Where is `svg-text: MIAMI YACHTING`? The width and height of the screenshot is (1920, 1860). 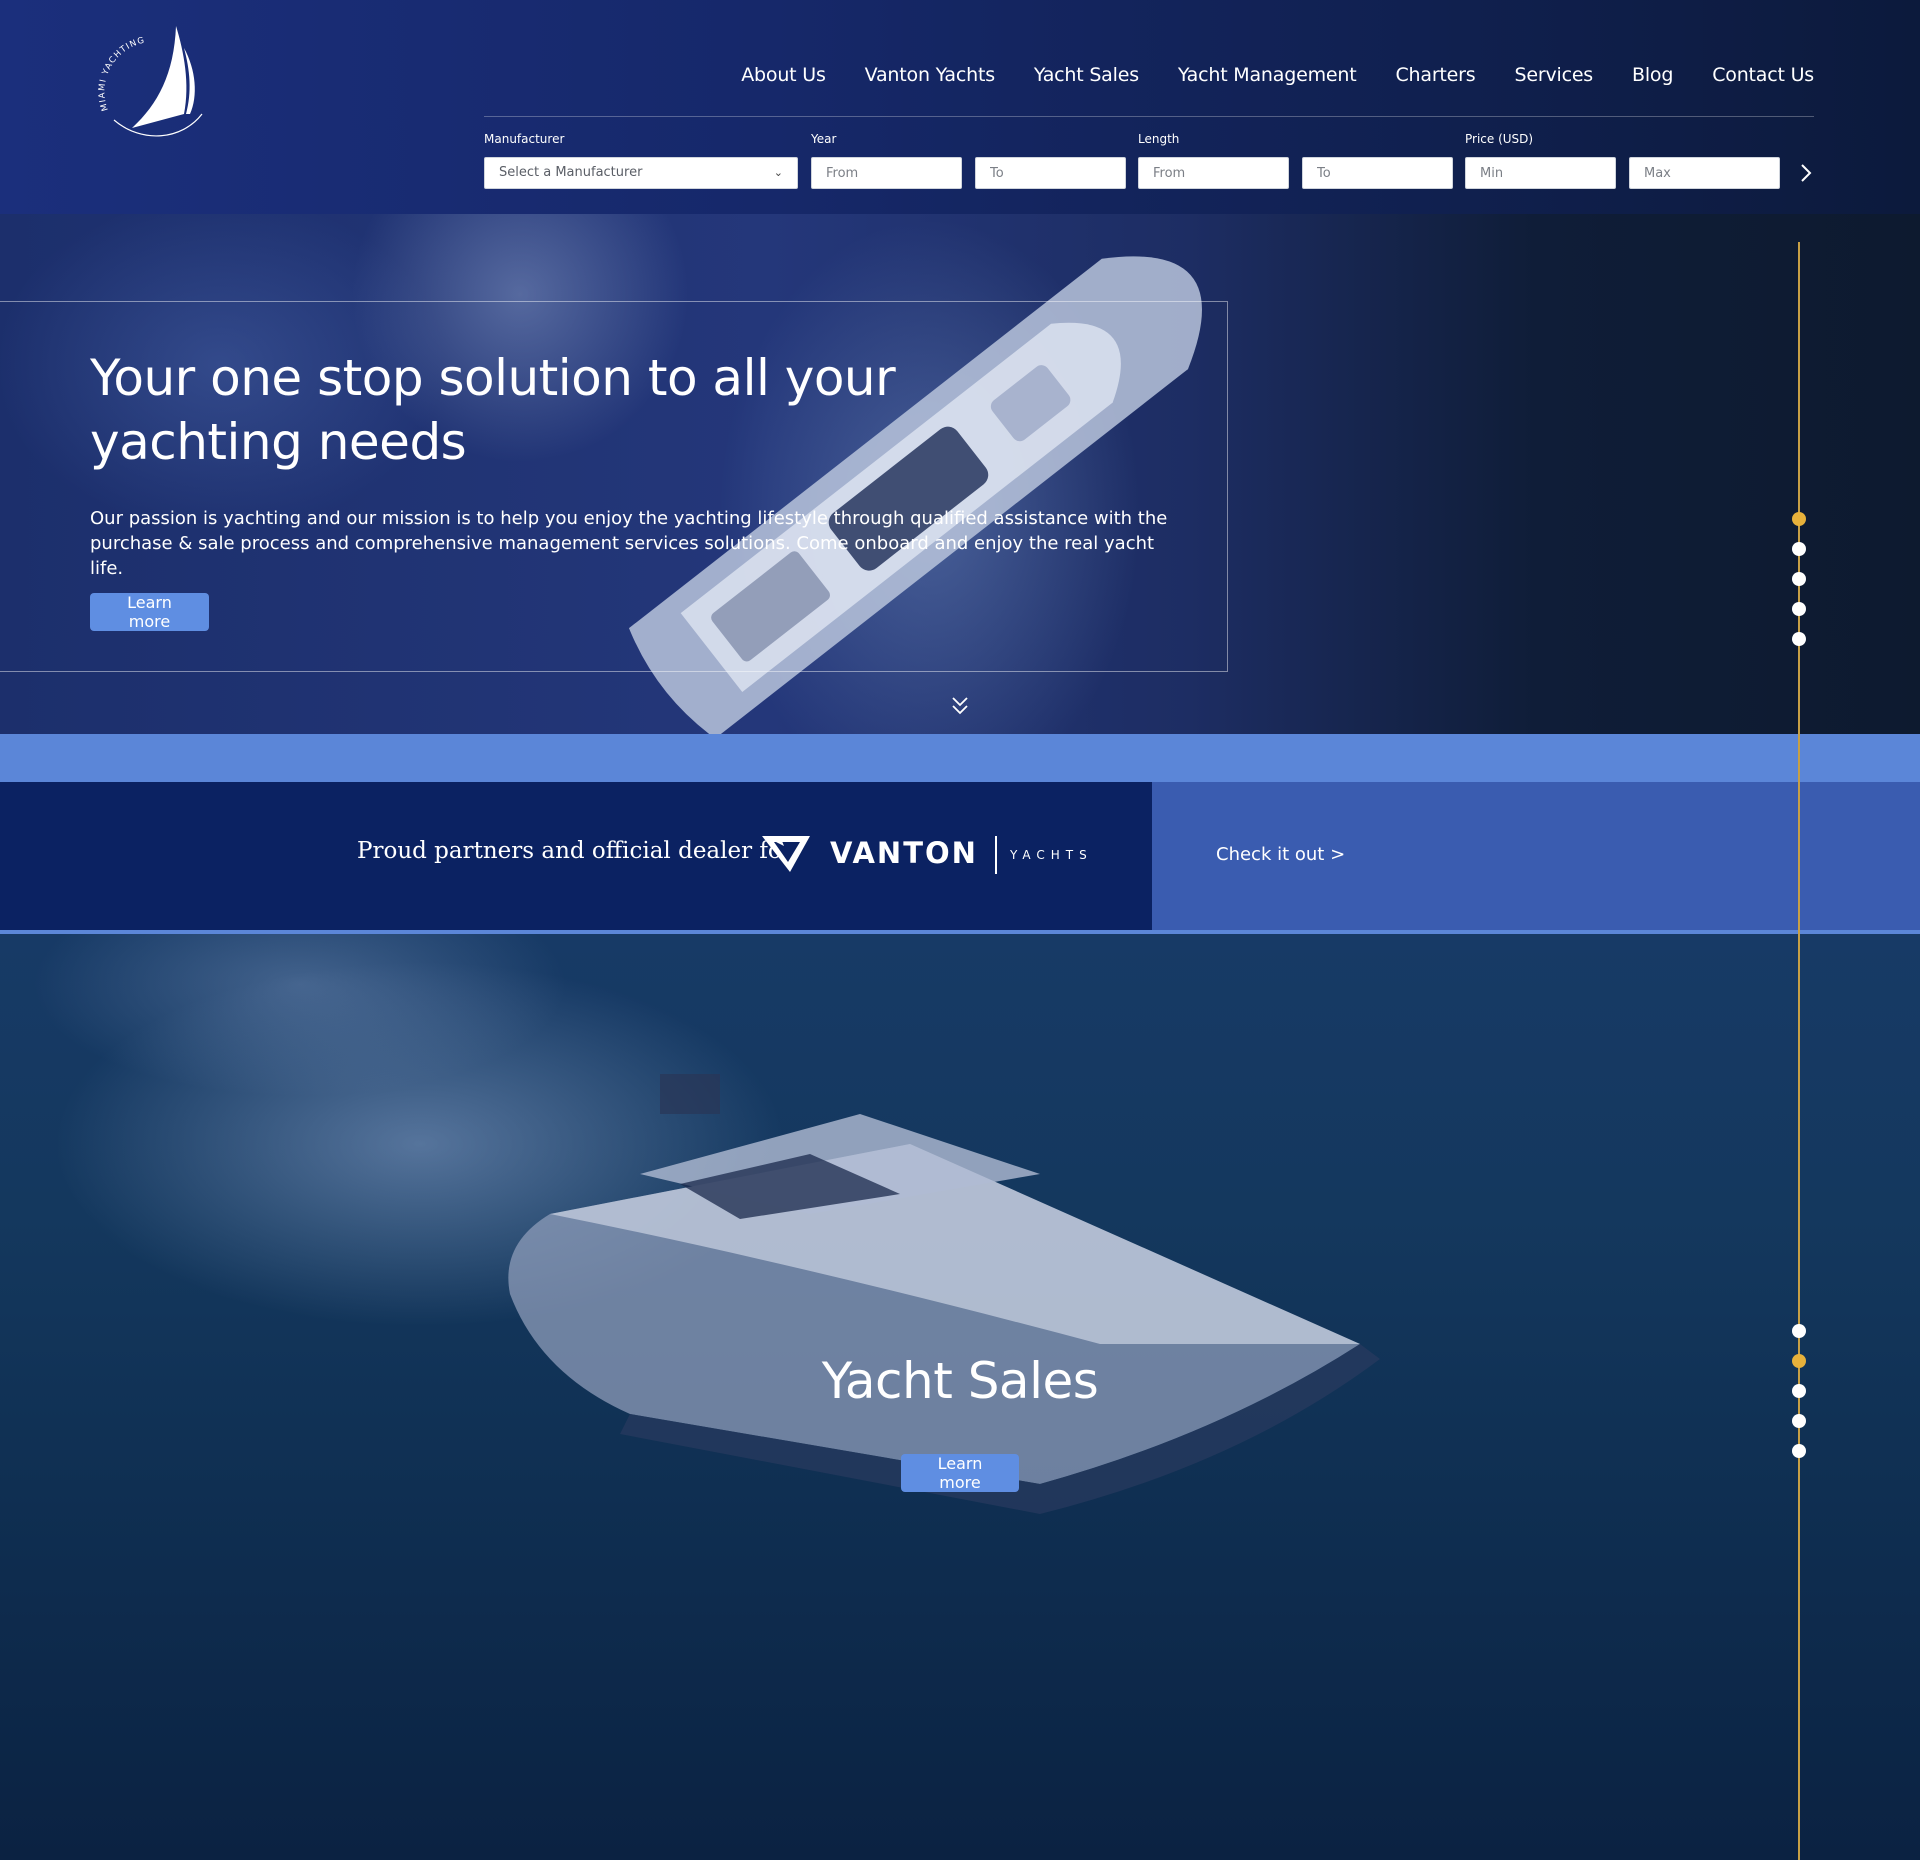 svg-text: MIAMI YACHTING is located at coordinates (121, 73).